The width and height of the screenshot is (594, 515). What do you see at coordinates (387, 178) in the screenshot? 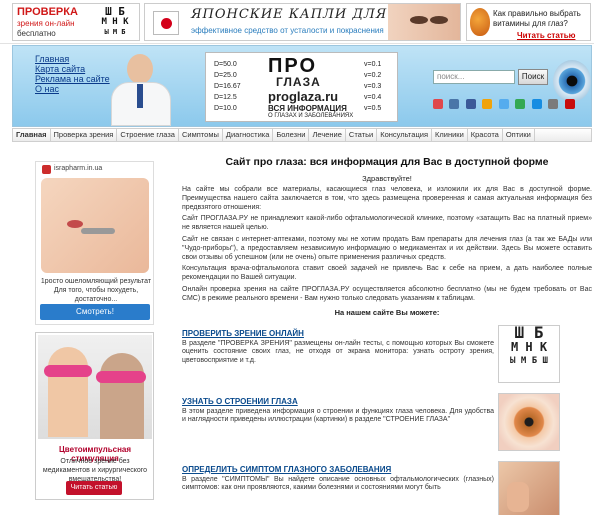
I see `greeting: Здравствуйте!` at bounding box center [387, 178].